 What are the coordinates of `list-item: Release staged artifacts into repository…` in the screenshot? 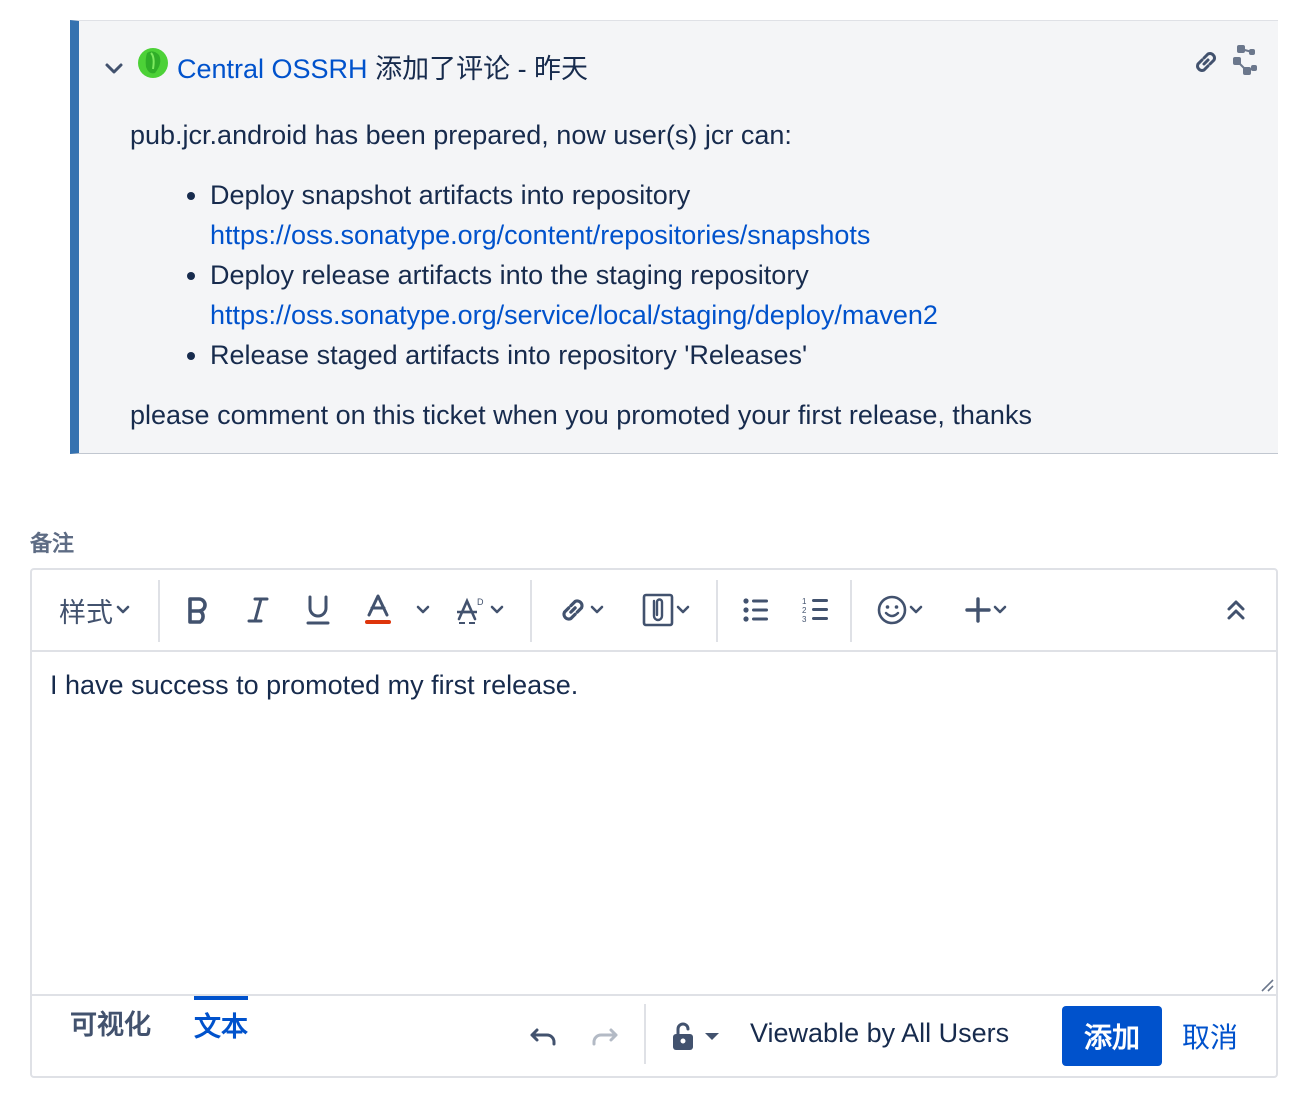 It's located at (730, 355).